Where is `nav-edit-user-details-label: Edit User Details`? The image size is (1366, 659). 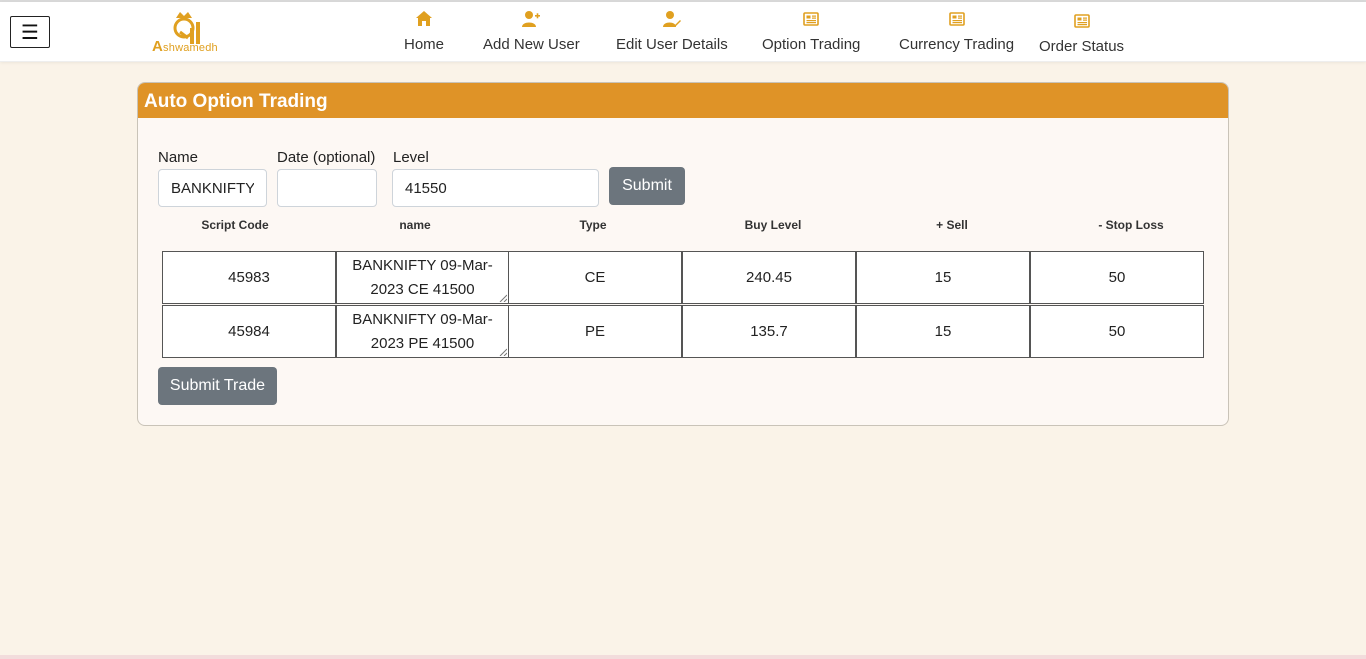 nav-edit-user-details-label: Edit User Details is located at coordinates (672, 44).